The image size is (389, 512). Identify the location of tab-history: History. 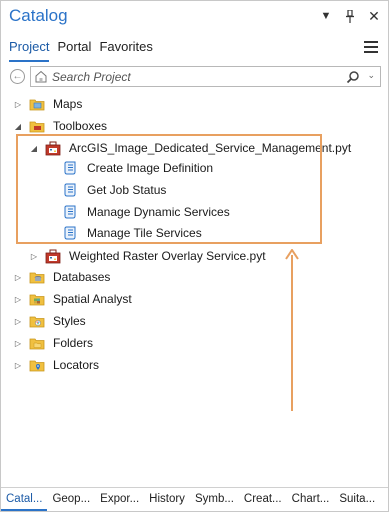
(167, 499).